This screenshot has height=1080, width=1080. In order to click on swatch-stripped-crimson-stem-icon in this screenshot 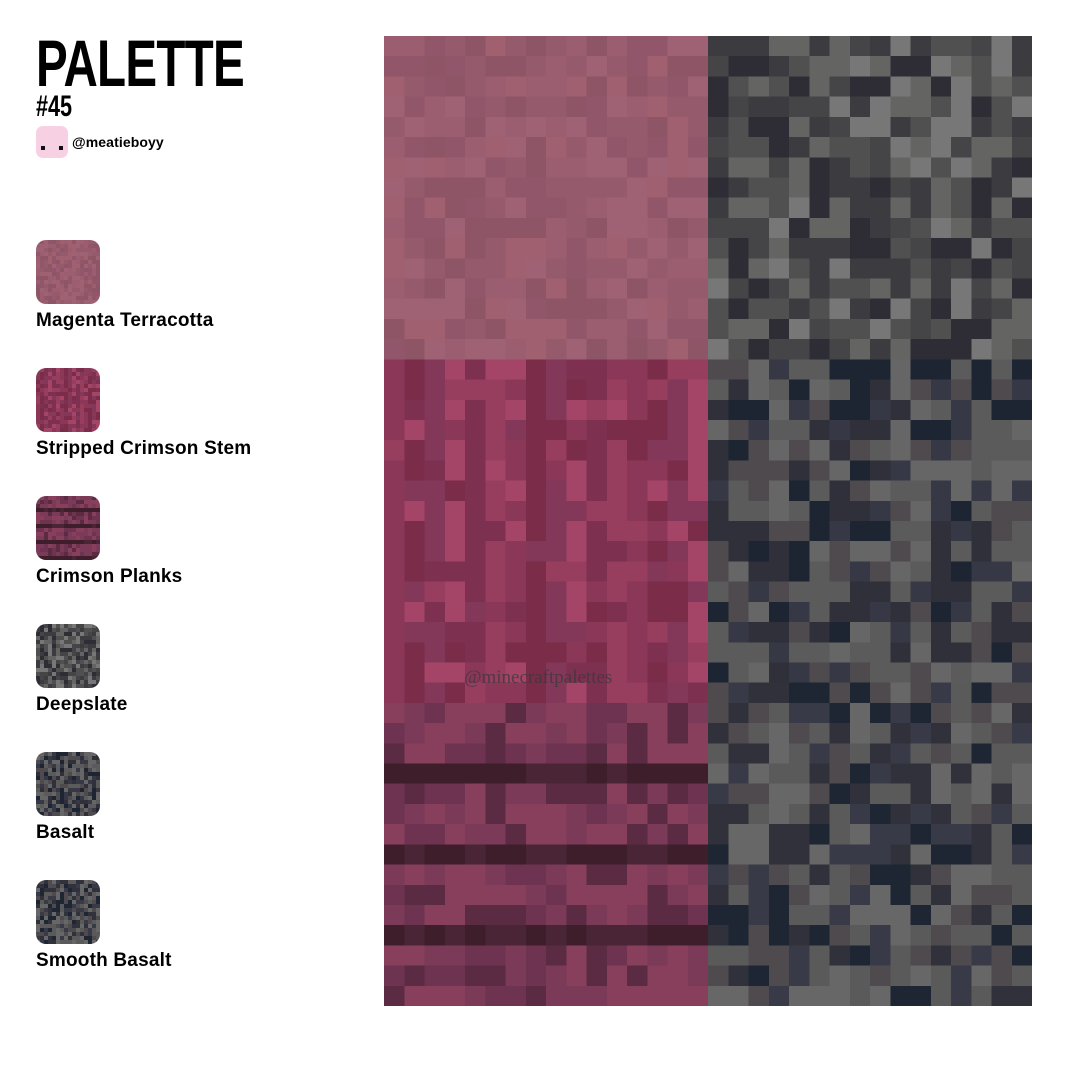, I will do `click(68, 400)`.